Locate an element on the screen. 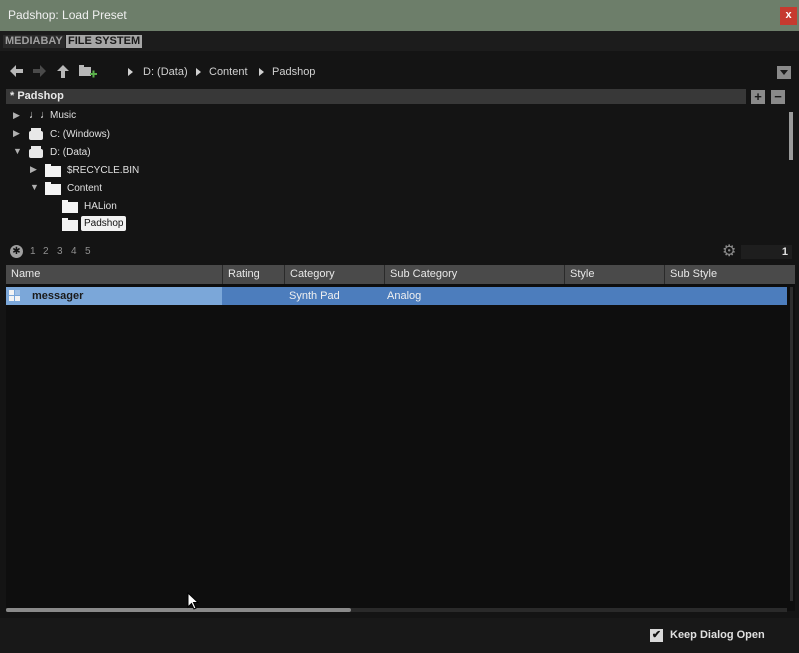  rating-filter-bar: ✱ 1 2 3 4 5 ⚙ 1 is located at coordinates (400, 252).